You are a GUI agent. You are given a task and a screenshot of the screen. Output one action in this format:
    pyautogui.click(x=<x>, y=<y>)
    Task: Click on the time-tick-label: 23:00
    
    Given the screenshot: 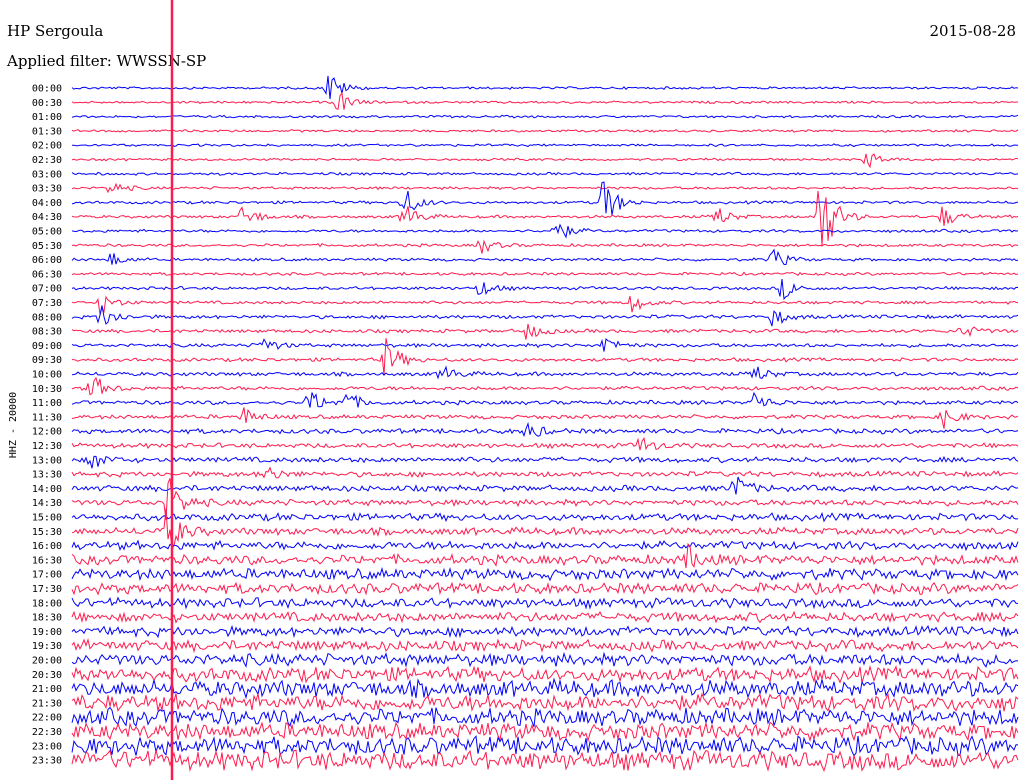 What is the action you would take?
    pyautogui.click(x=47, y=746)
    